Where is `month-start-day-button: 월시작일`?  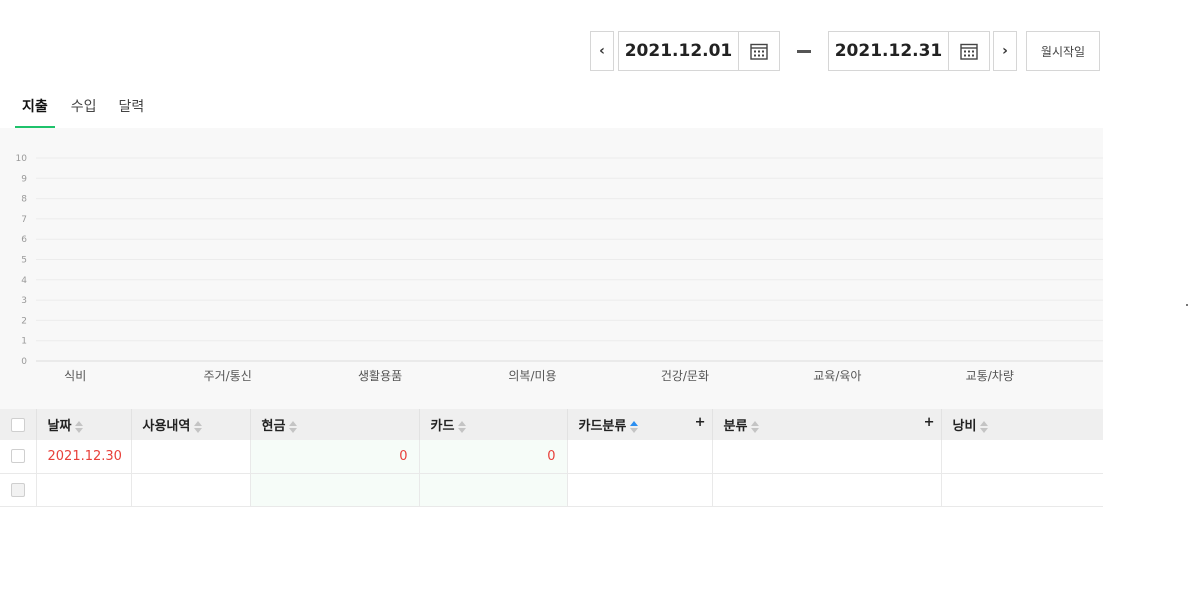
month-start-day-button: 월시작일 is located at coordinates (1063, 51).